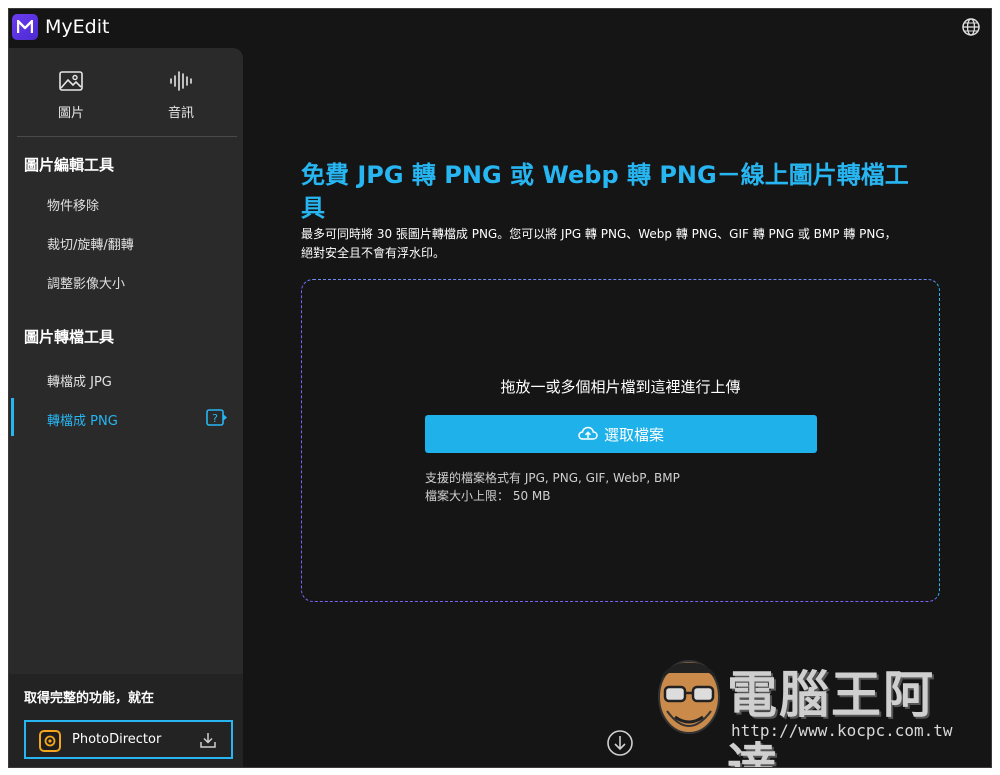 This screenshot has width=1000, height=775. I want to click on watermark-mascot-icon, so click(689, 697).